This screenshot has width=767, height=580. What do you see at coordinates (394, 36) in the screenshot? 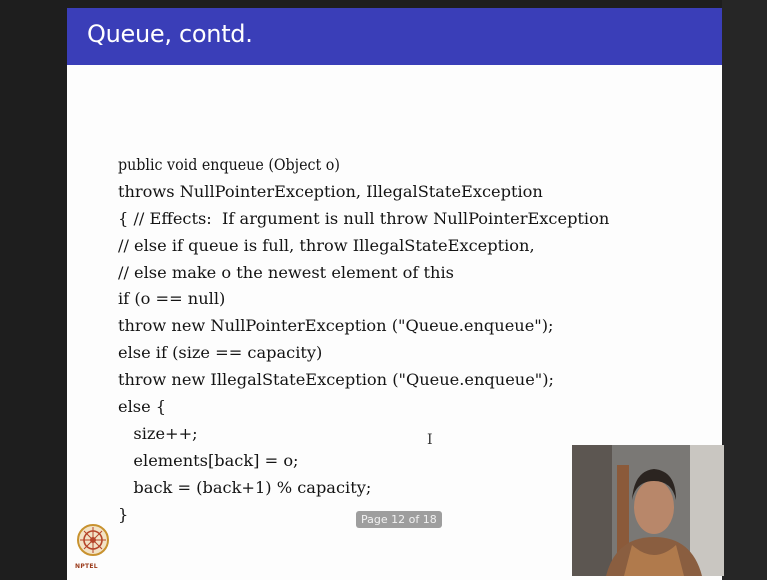
I see `slide-title-bar: Queue, contd.` at bounding box center [394, 36].